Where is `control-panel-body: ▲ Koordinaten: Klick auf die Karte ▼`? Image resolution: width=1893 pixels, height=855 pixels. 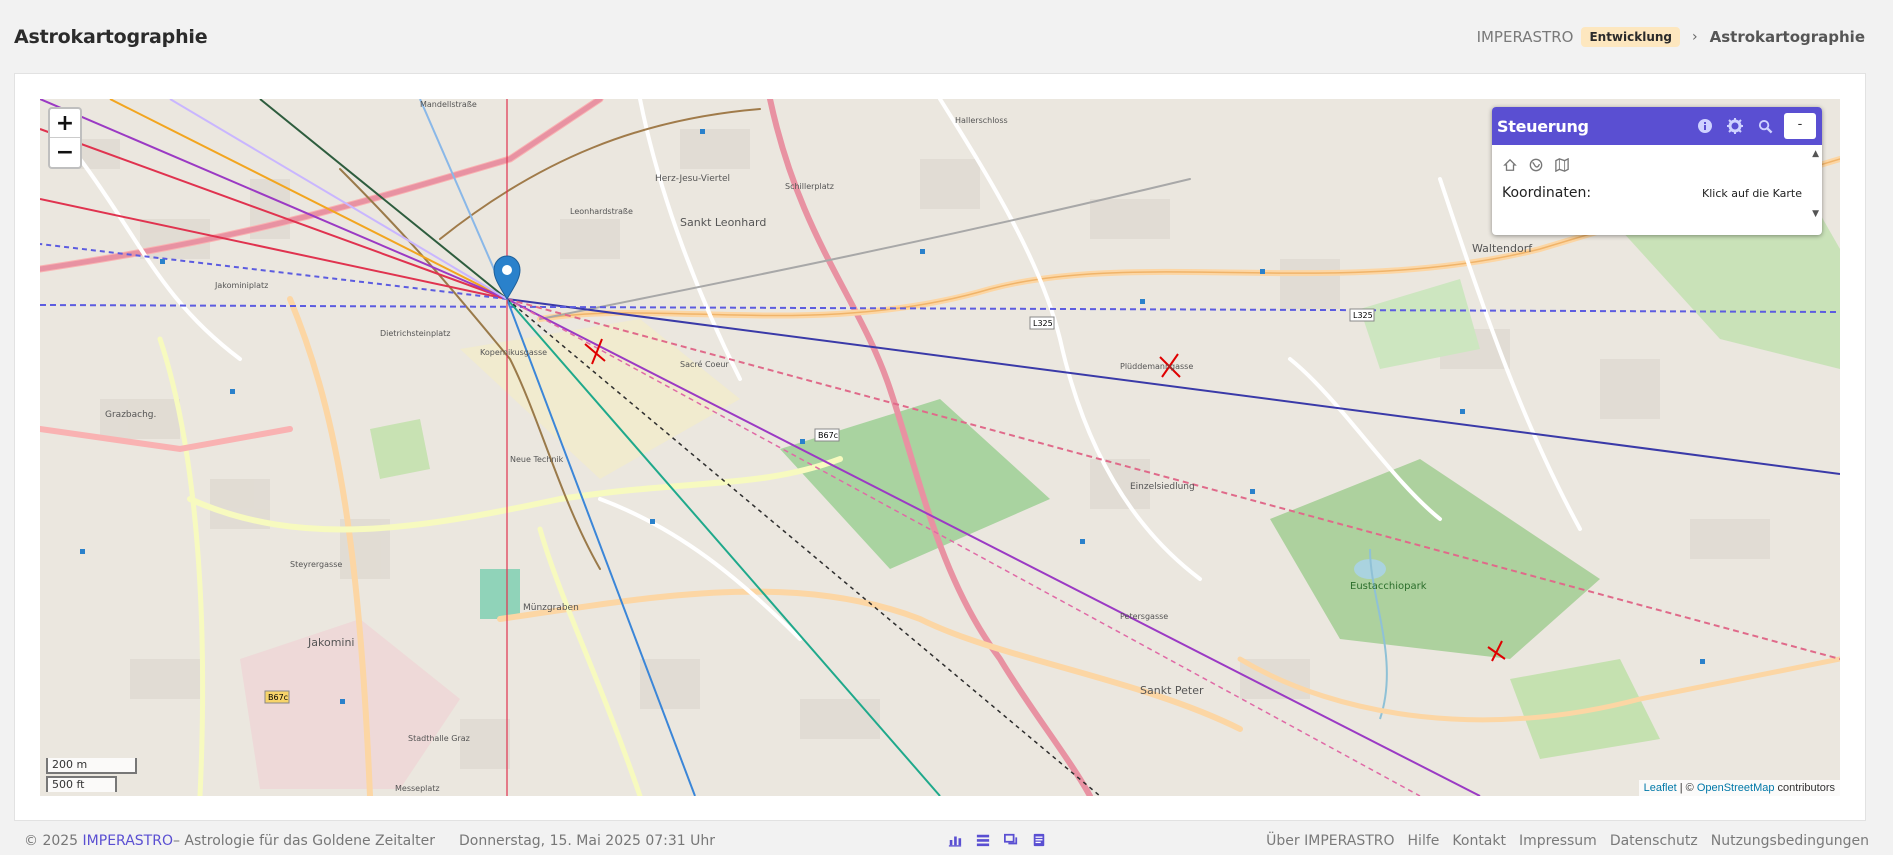
control-panel-body: ▲ Koordinaten: Klick auf die Karte ▼ is located at coordinates (1657, 182).